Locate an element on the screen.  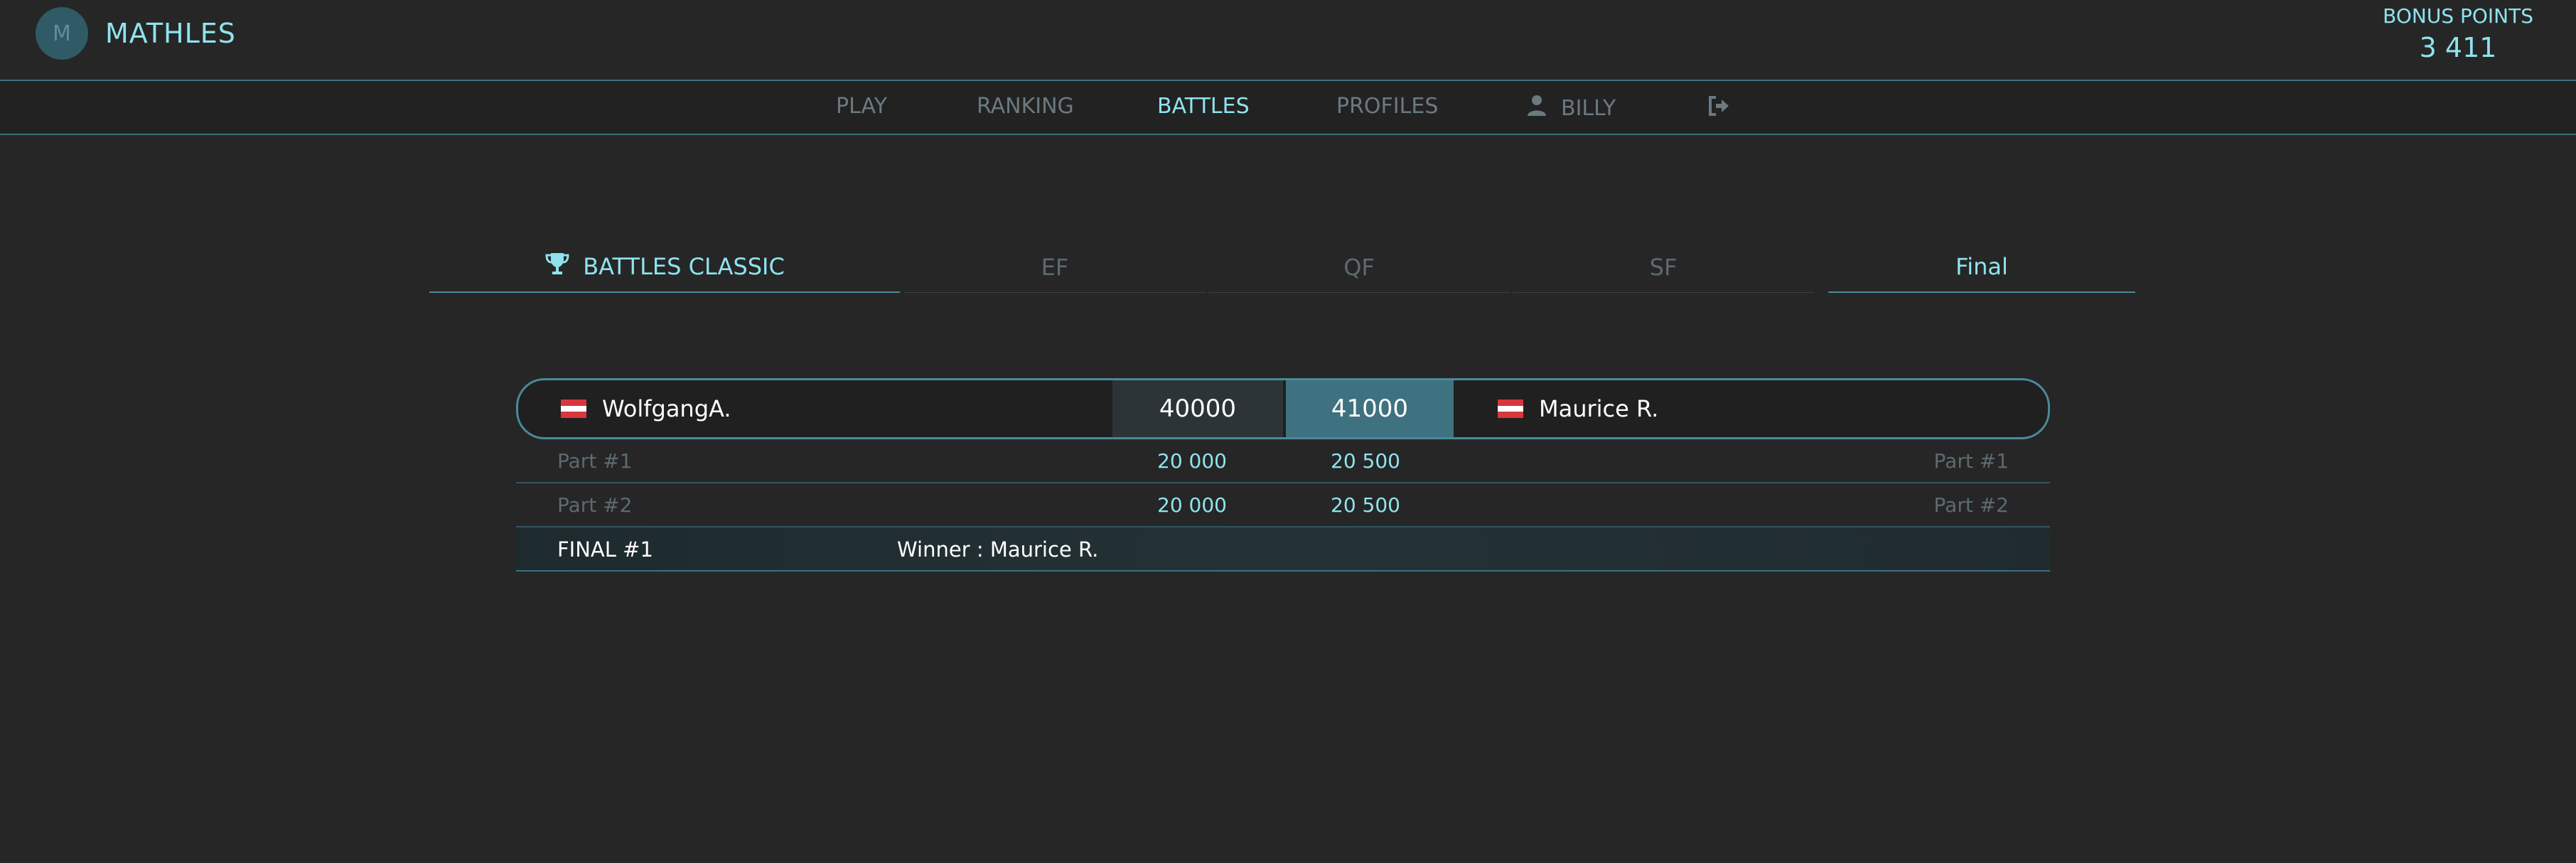
nav-user: BILLY is located at coordinates (1571, 108).